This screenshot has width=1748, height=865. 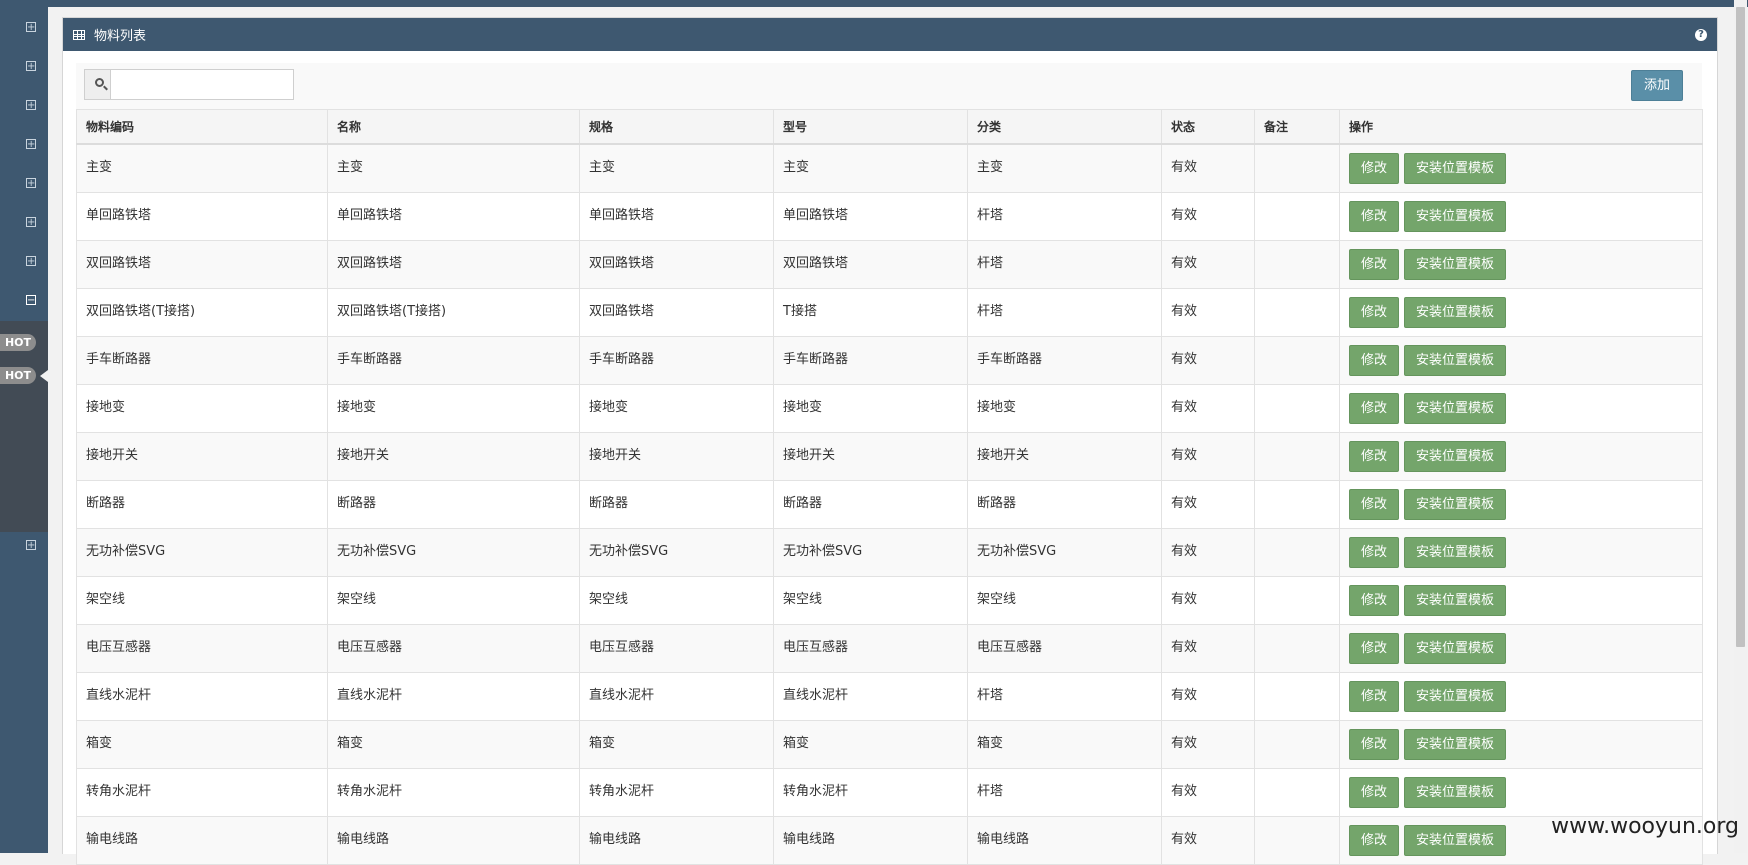 What do you see at coordinates (898, 3) in the screenshot?
I see `top-bar` at bounding box center [898, 3].